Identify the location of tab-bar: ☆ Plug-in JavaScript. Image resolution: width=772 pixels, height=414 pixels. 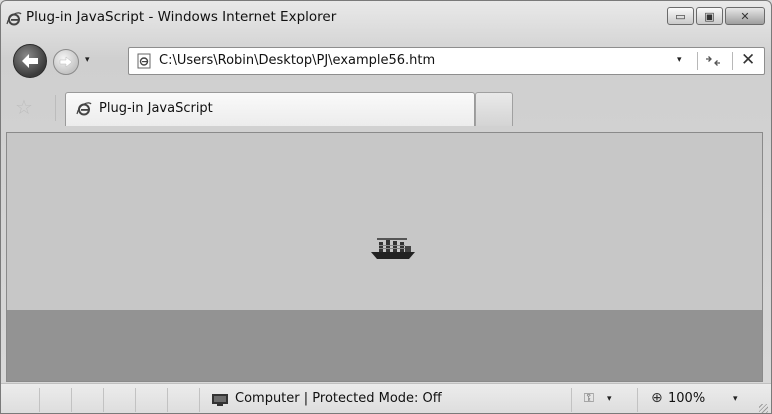
(386, 109).